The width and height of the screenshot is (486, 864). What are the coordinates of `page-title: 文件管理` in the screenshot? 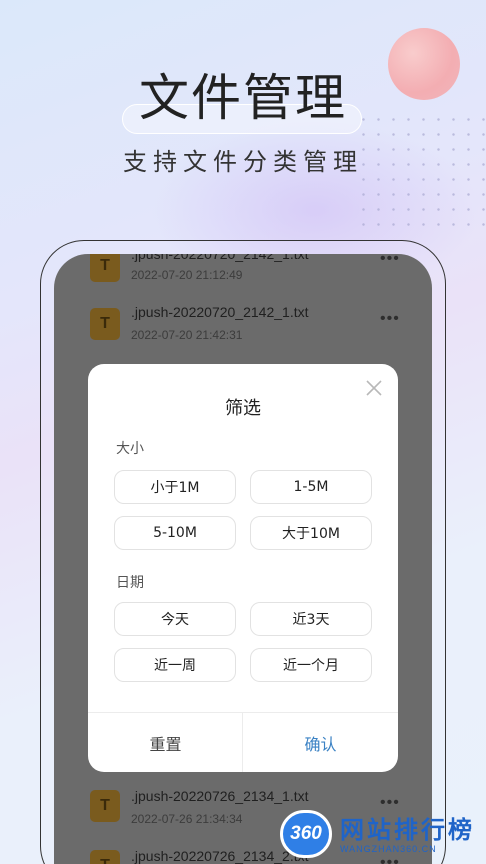 It's located at (243, 98).